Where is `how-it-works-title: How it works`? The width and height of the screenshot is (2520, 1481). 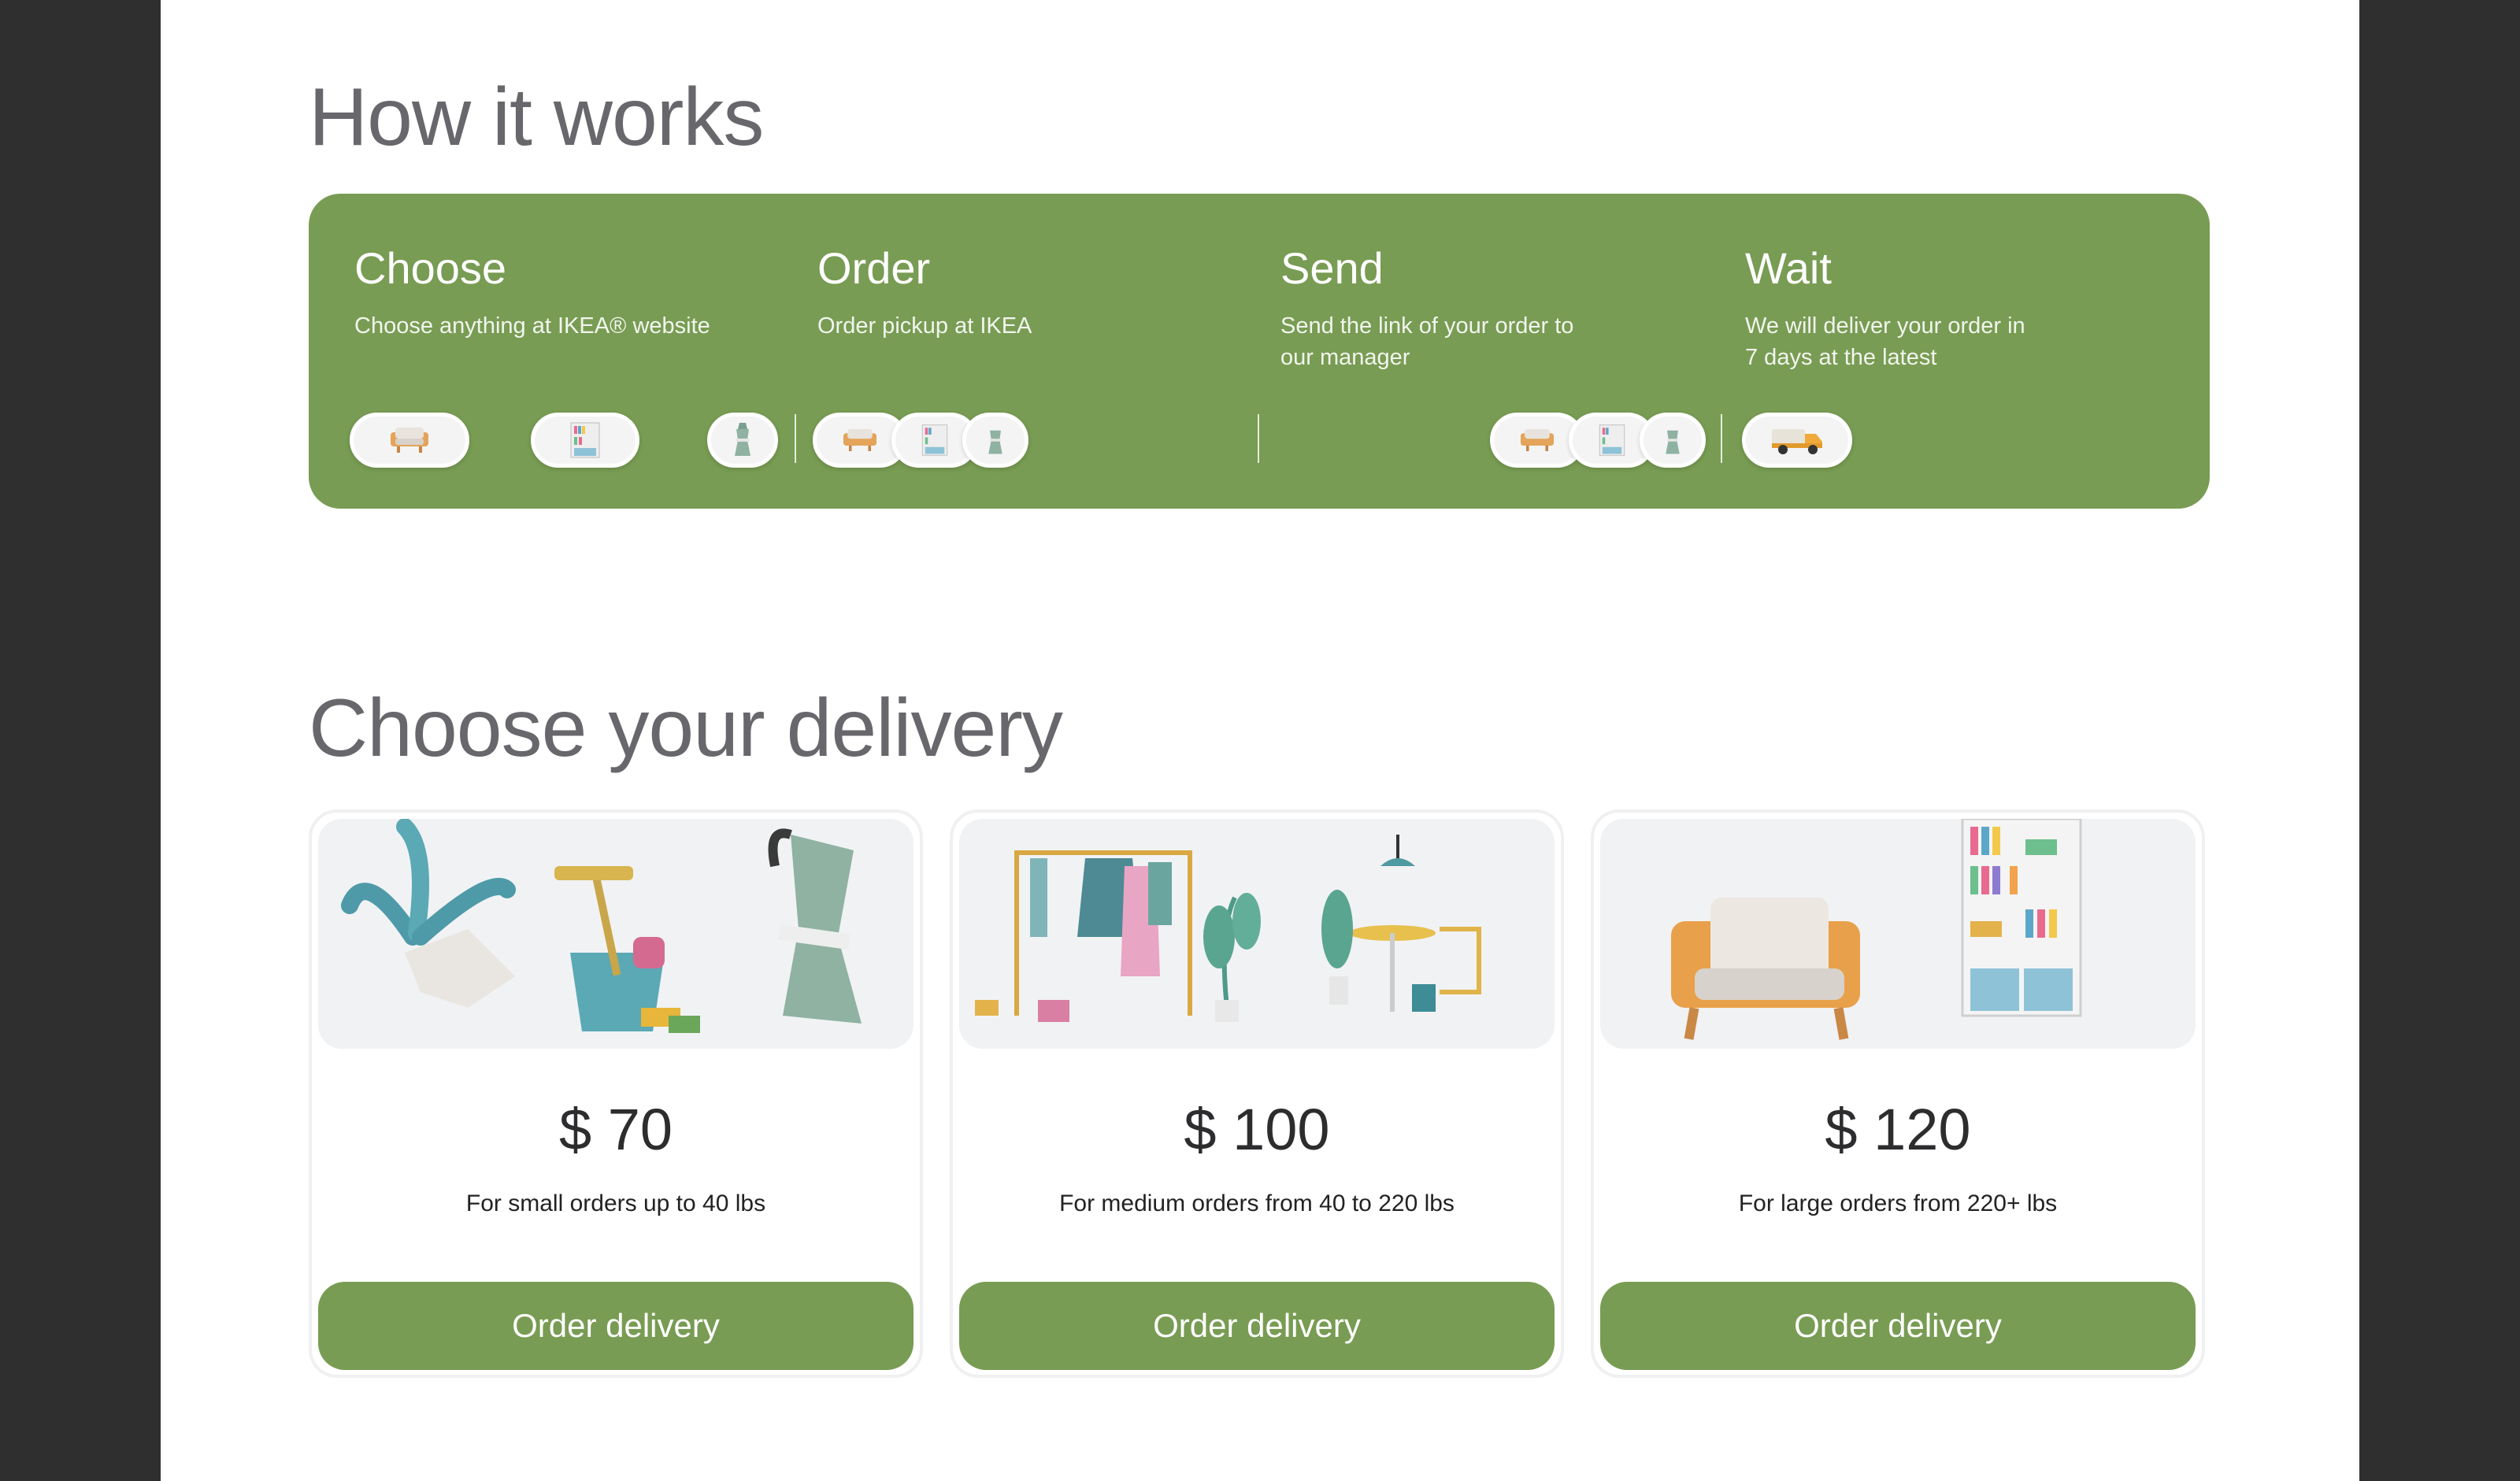 how-it-works-title: How it works is located at coordinates (536, 117).